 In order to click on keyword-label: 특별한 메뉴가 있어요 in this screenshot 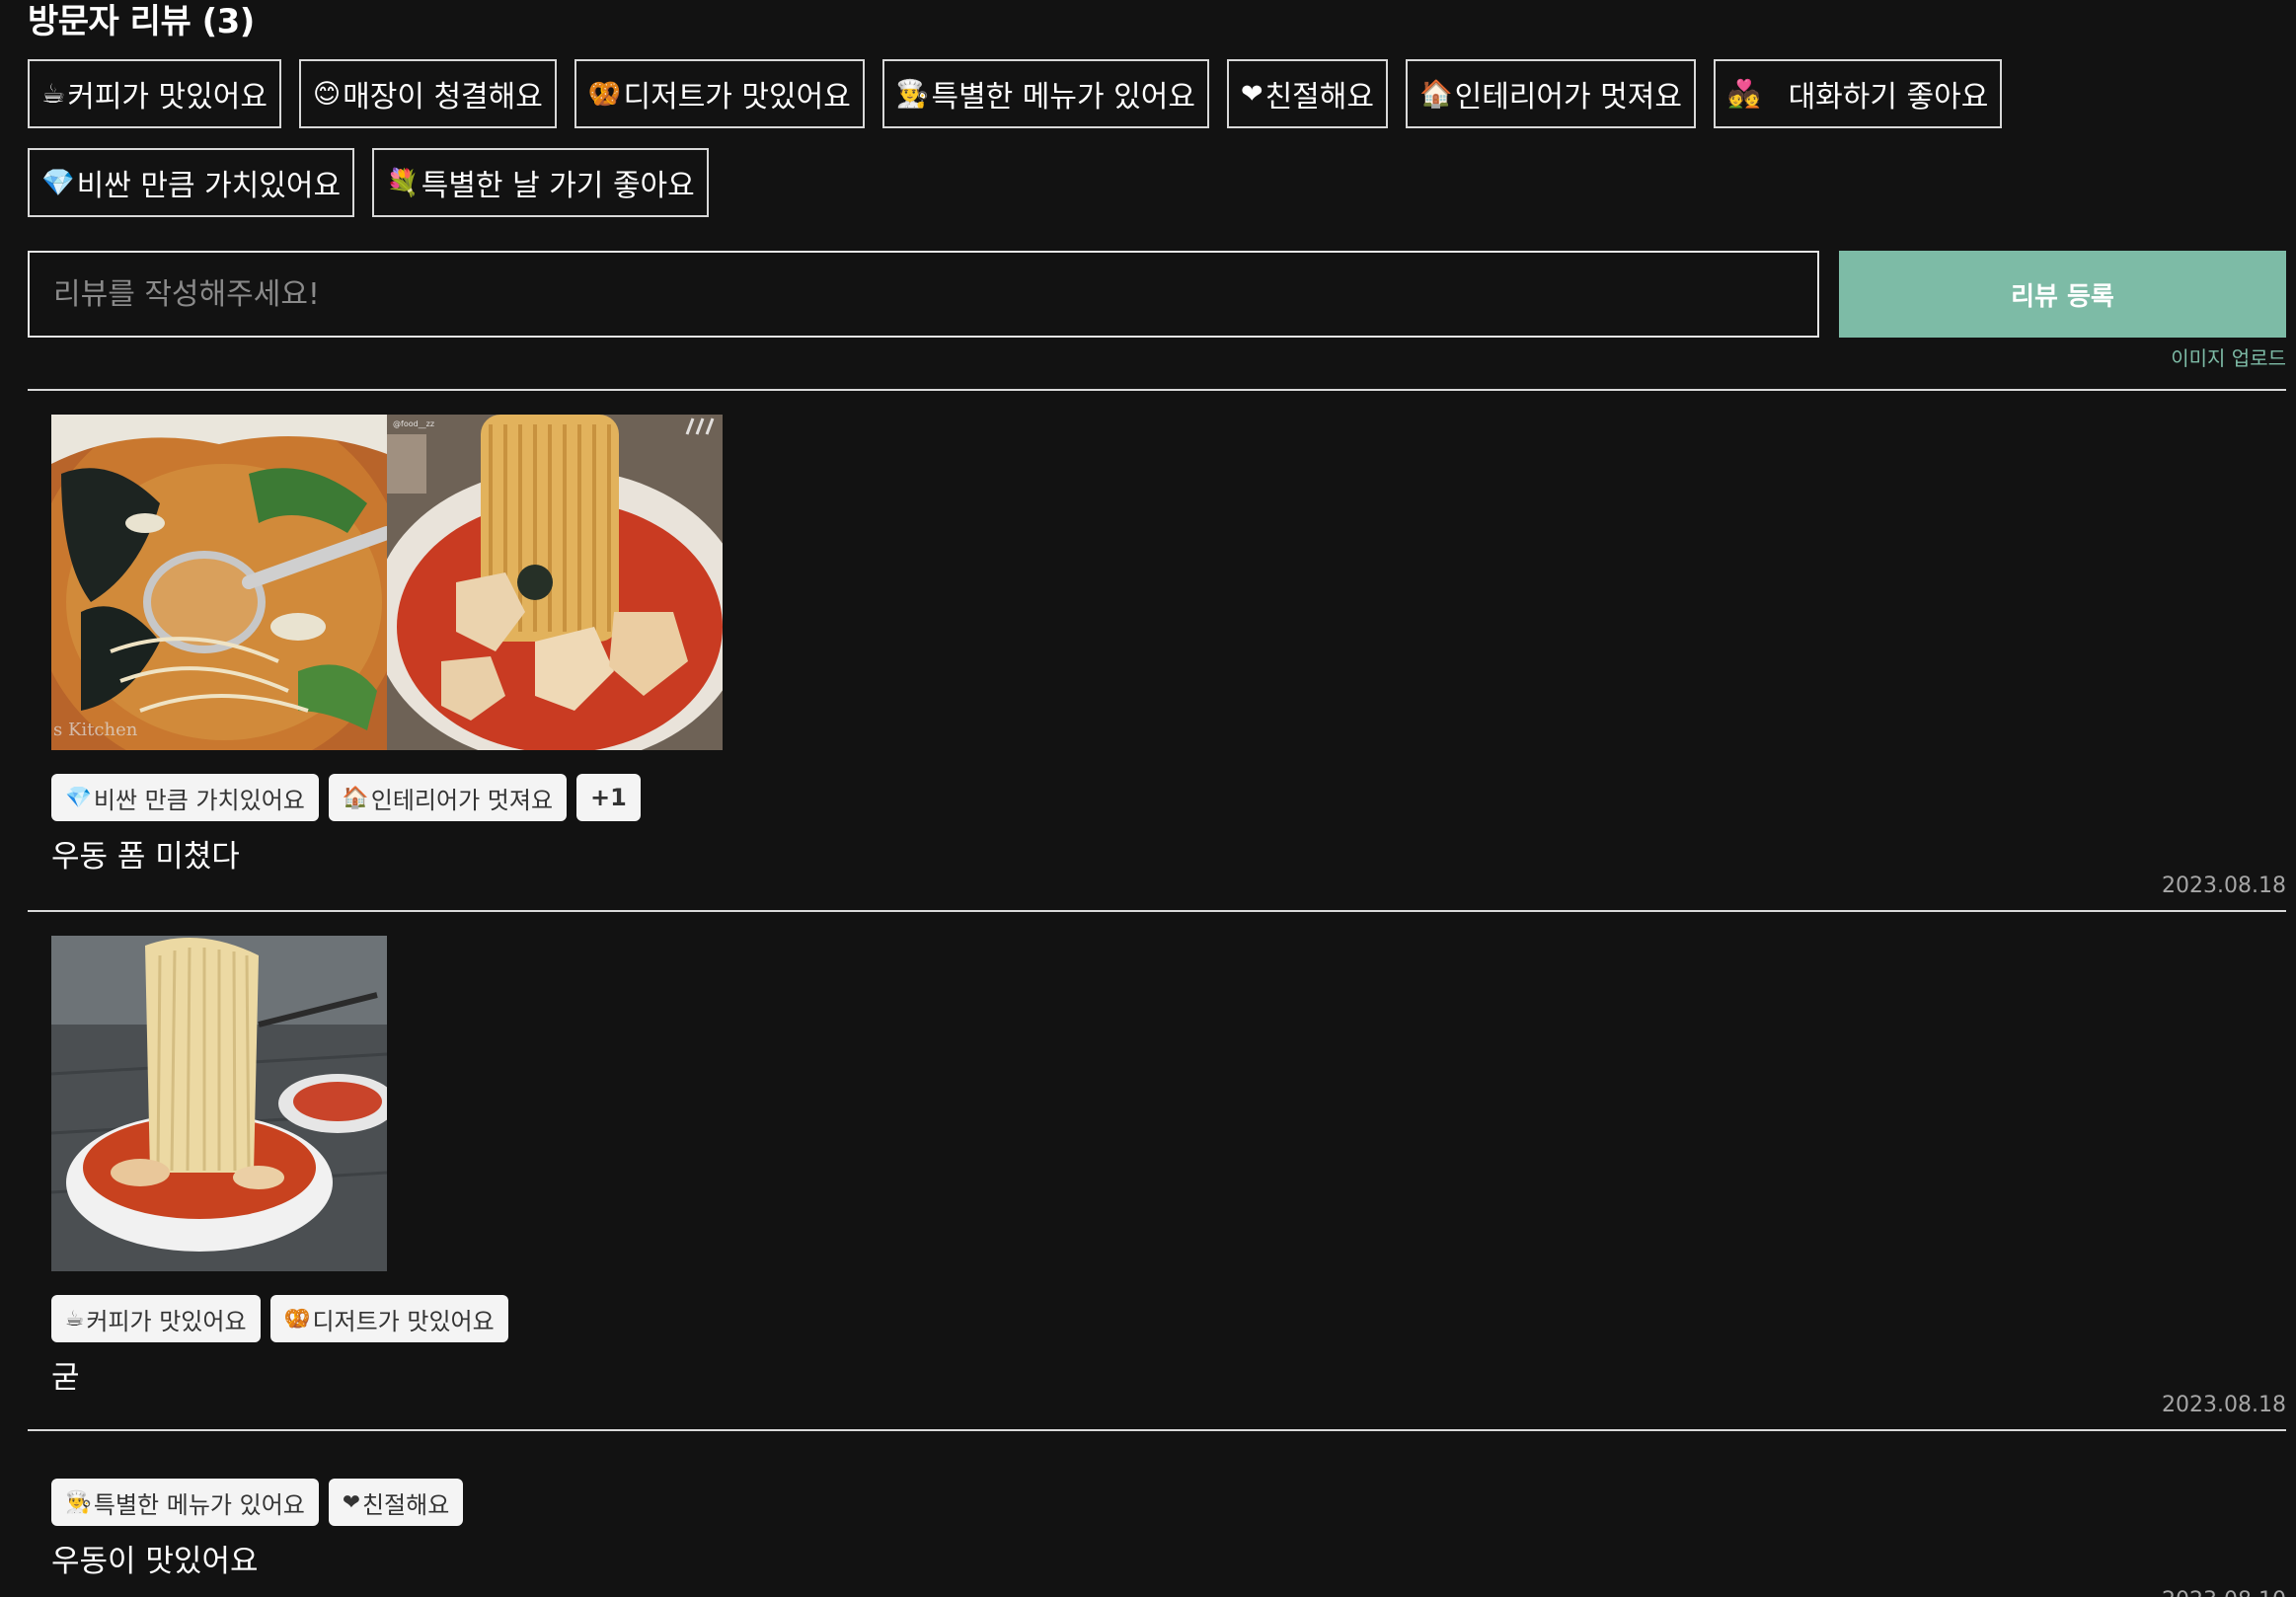, I will do `click(1063, 97)`.